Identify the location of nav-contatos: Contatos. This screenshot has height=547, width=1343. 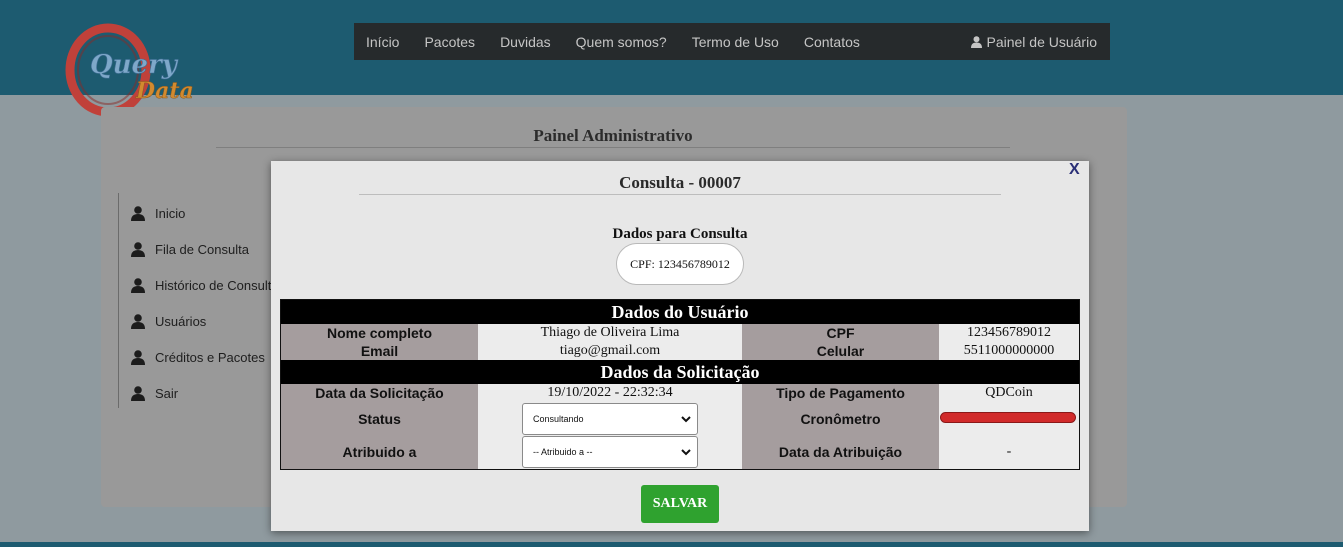
(831, 42).